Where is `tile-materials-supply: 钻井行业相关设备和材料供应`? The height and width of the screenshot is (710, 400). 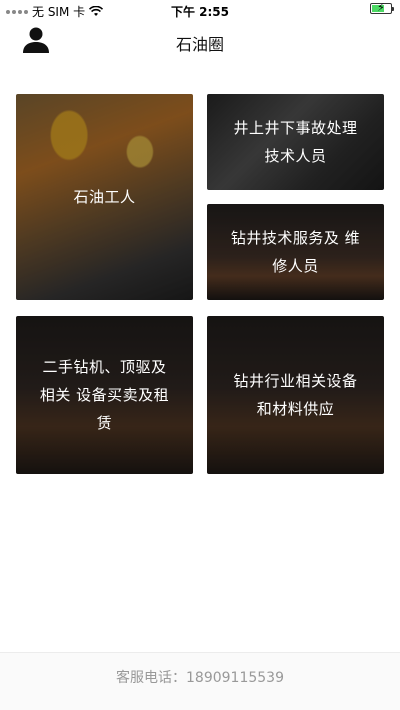 tile-materials-supply: 钻井行业相关设备和材料供应 is located at coordinates (295, 395).